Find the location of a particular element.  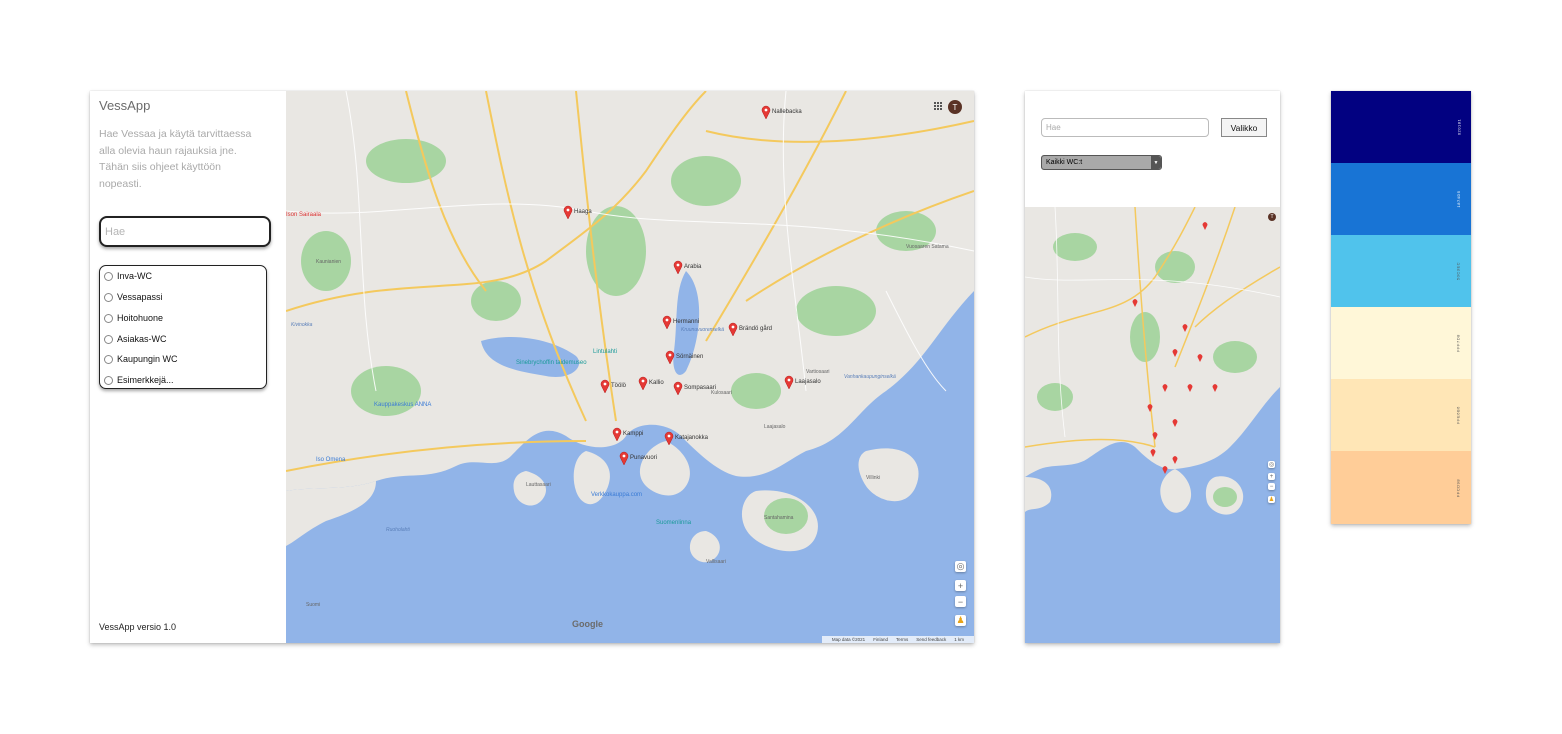

swatch-2: 1874D5 is located at coordinates (1401, 199).